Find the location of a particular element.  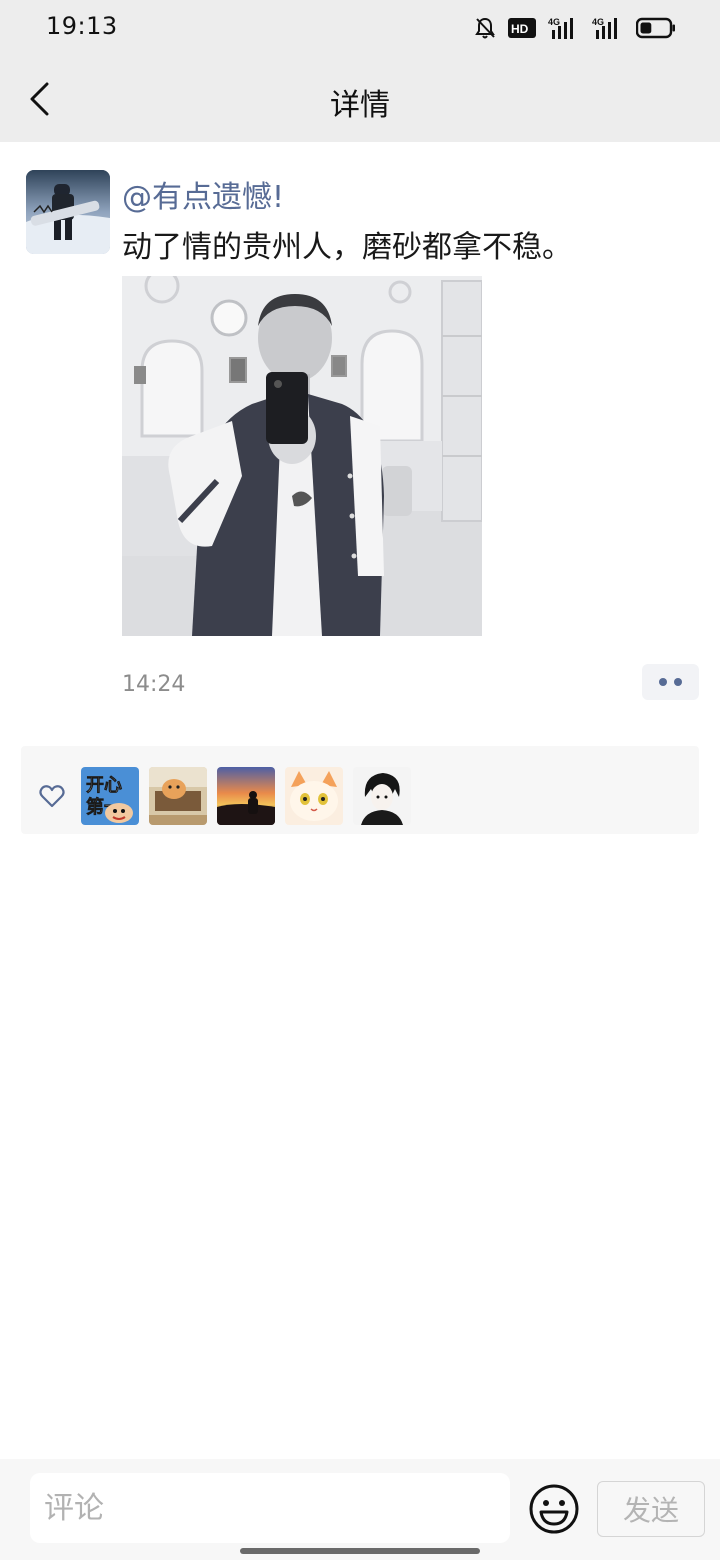

heart-outline-icon is located at coordinates (52, 796).